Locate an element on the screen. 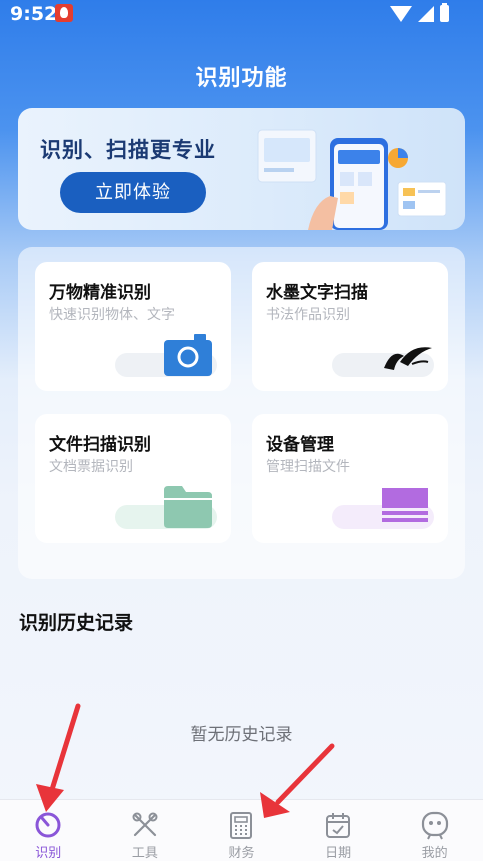 This screenshot has width=483, height=861. feature-title: 设备管理 is located at coordinates (300, 445).